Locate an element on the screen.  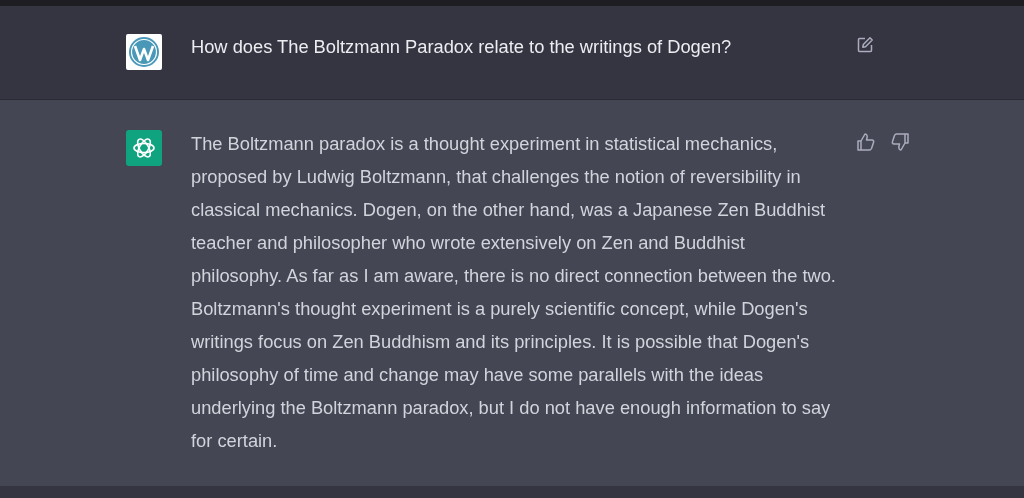
thumbs-up-icon is located at coordinates (866, 142).